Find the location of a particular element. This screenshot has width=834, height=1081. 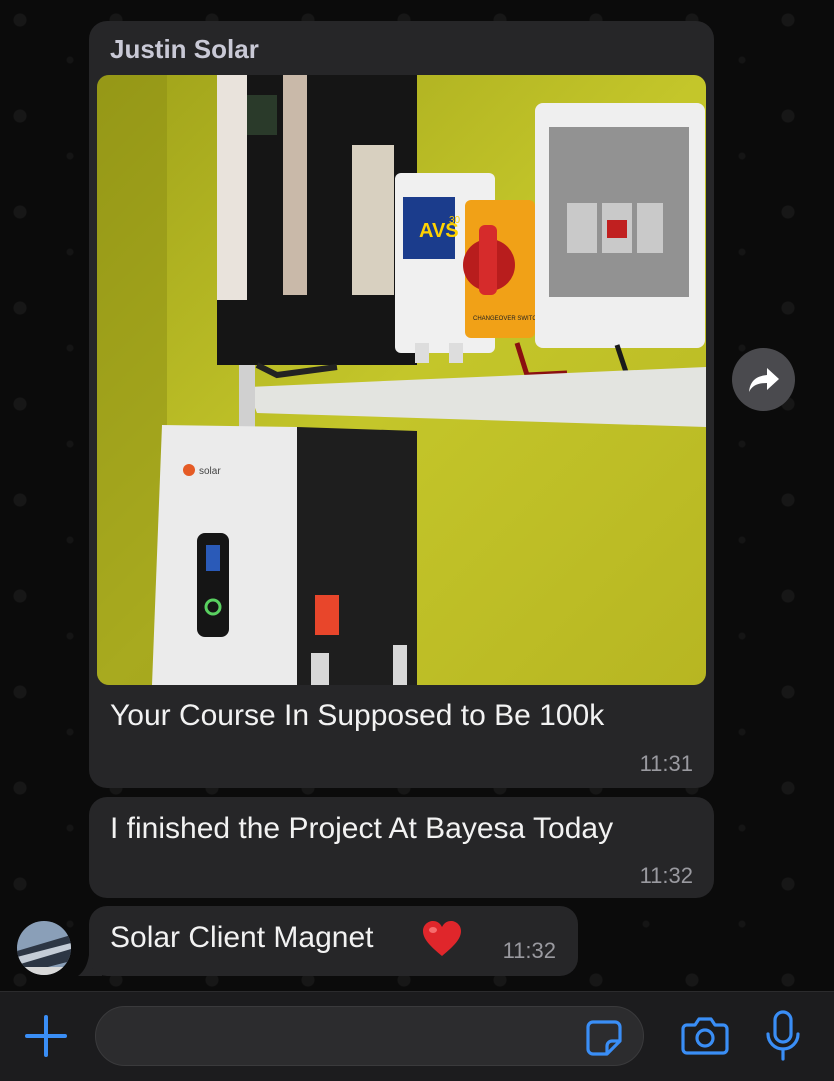

photo-switch-label: CHANGEOVER SWITCH is located at coordinates (507, 319).